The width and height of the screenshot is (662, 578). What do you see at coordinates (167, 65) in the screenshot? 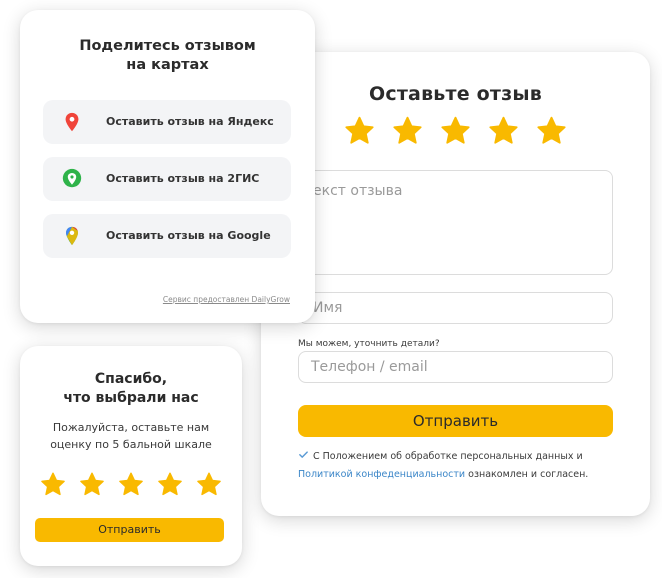
I see `share-title-line-2: на картах` at bounding box center [167, 65].